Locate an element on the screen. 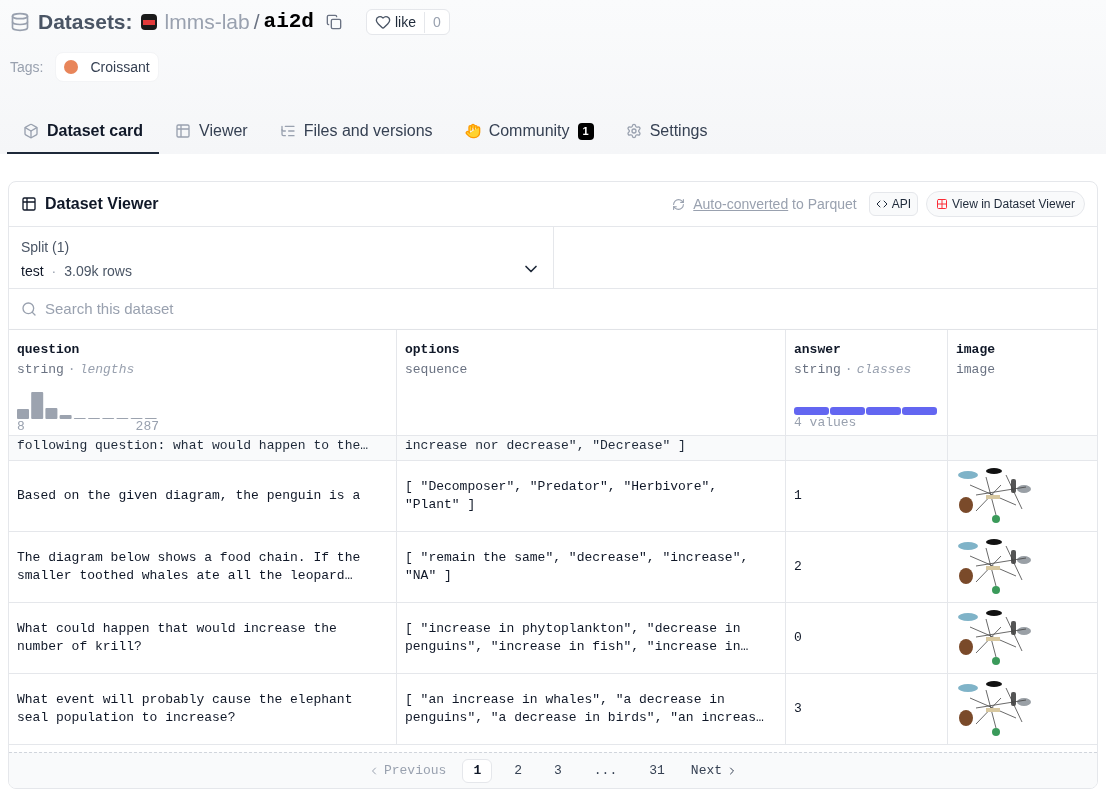 The width and height of the screenshot is (1106, 800). table-cell: 2 is located at coordinates (798, 567).